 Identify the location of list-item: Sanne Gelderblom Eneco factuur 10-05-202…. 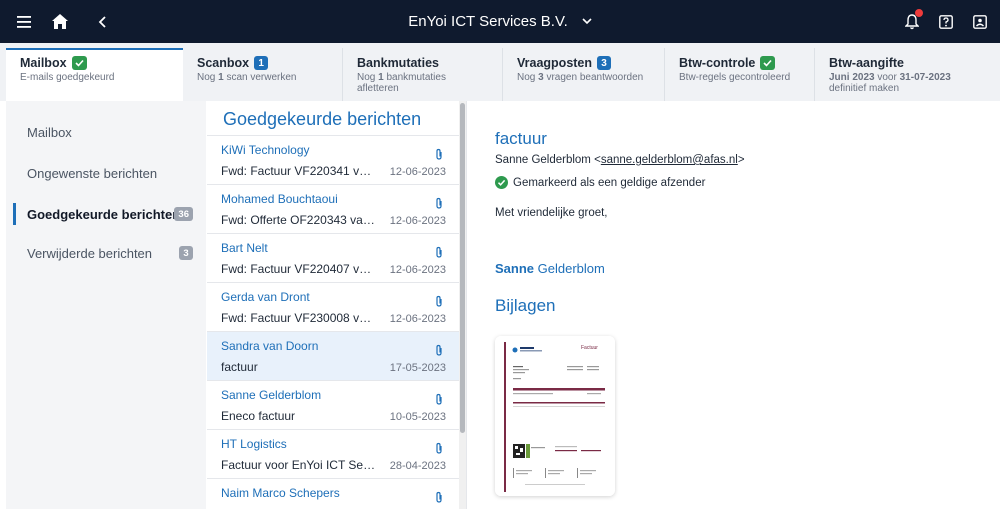
(333, 404).